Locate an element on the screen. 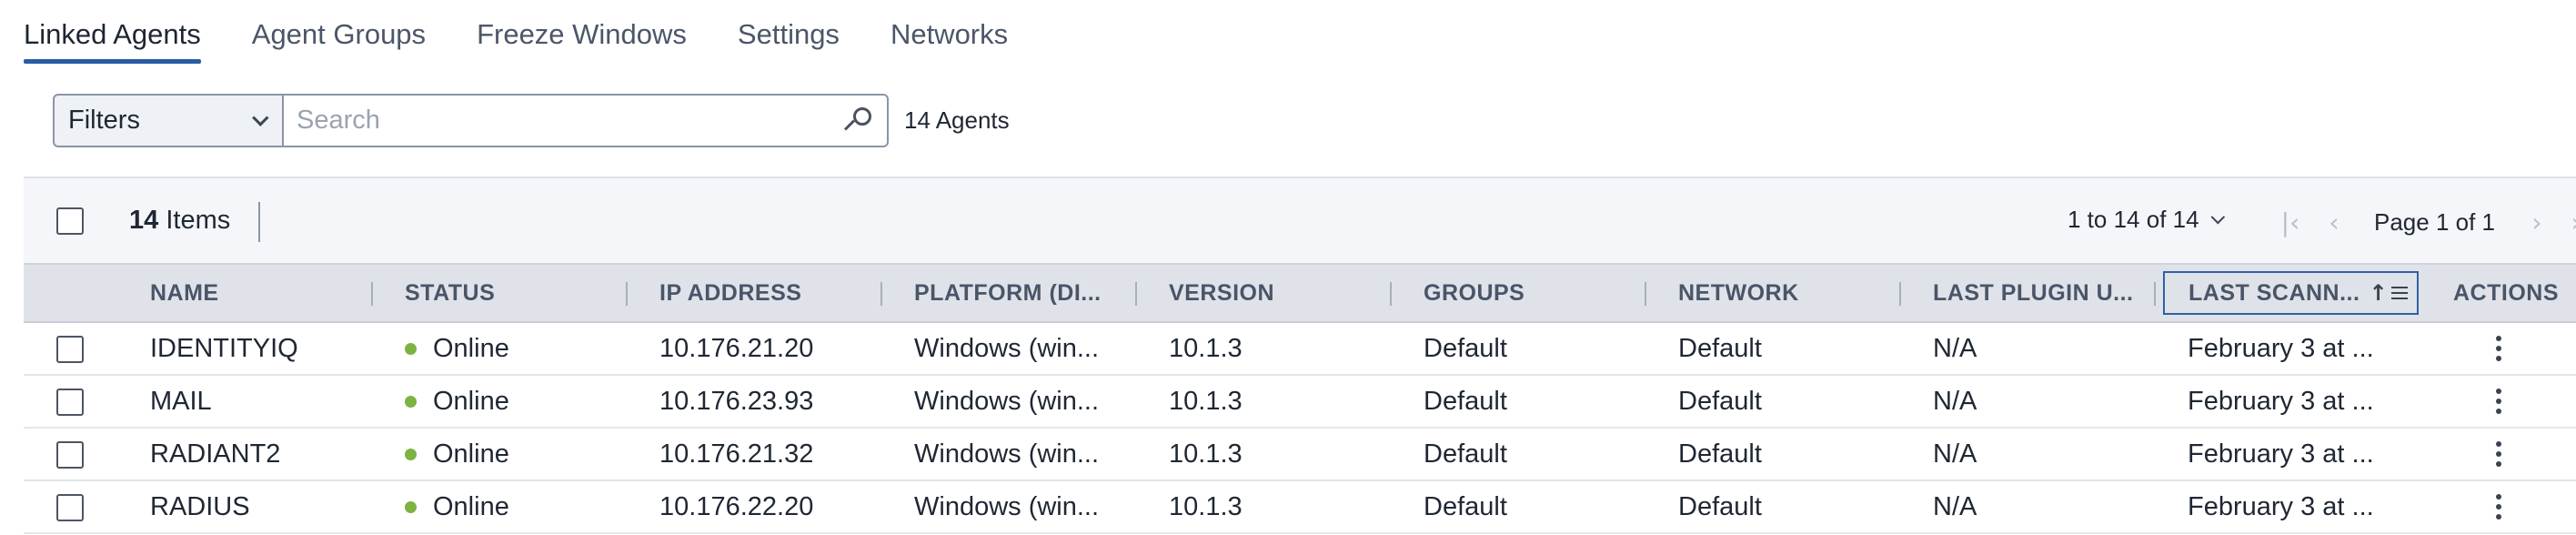 Image resolution: width=2576 pixels, height=535 pixels. prev-page-icon: ‹ is located at coordinates (2334, 222).